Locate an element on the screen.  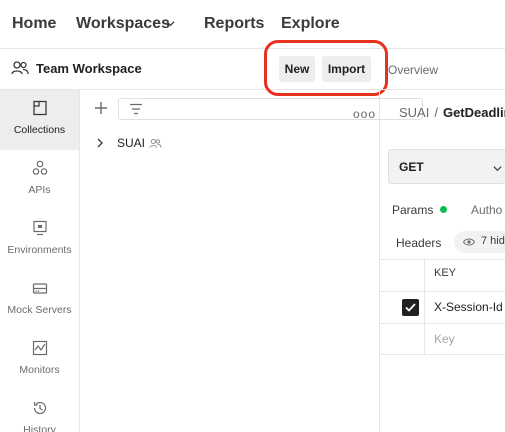
params-status-dot is located at coordinates (443, 209).